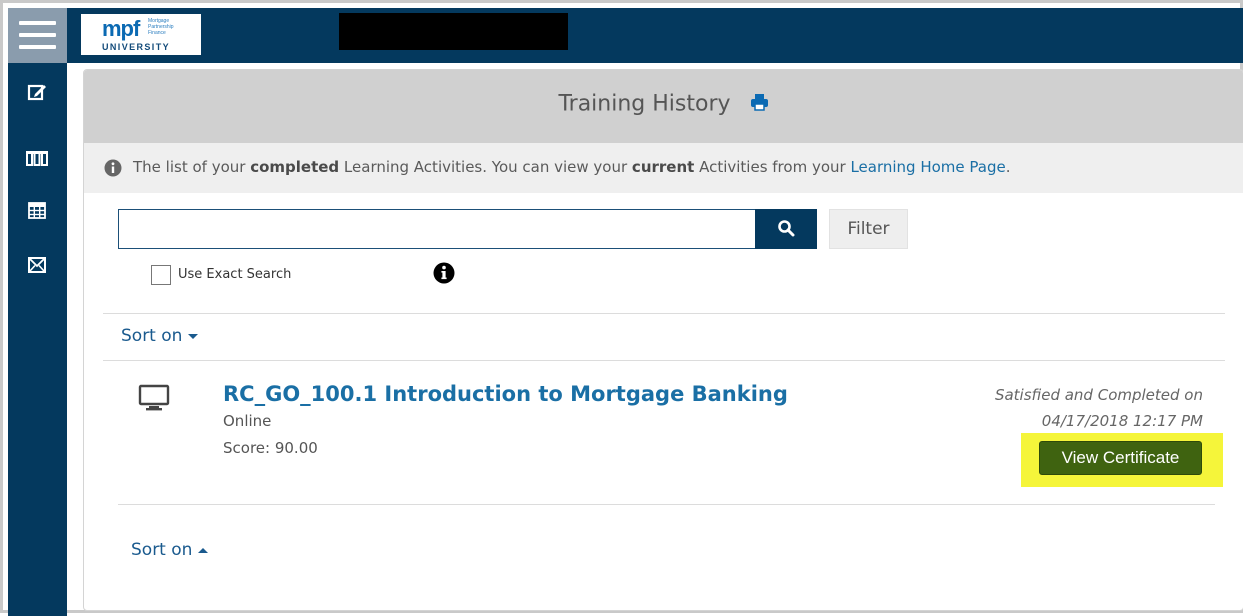  I want to click on logo-tagline: Mortgage Partnership Finance, so click(161, 27).